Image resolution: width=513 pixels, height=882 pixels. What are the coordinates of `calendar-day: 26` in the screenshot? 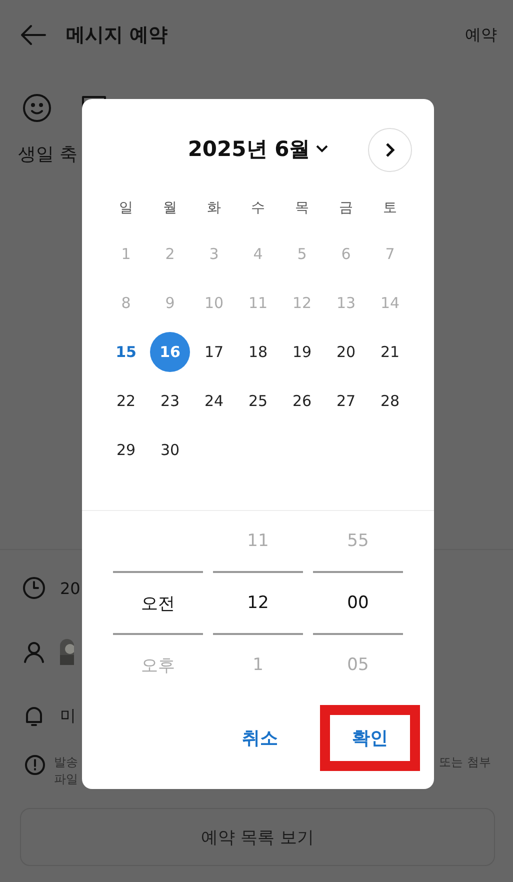 It's located at (302, 401).